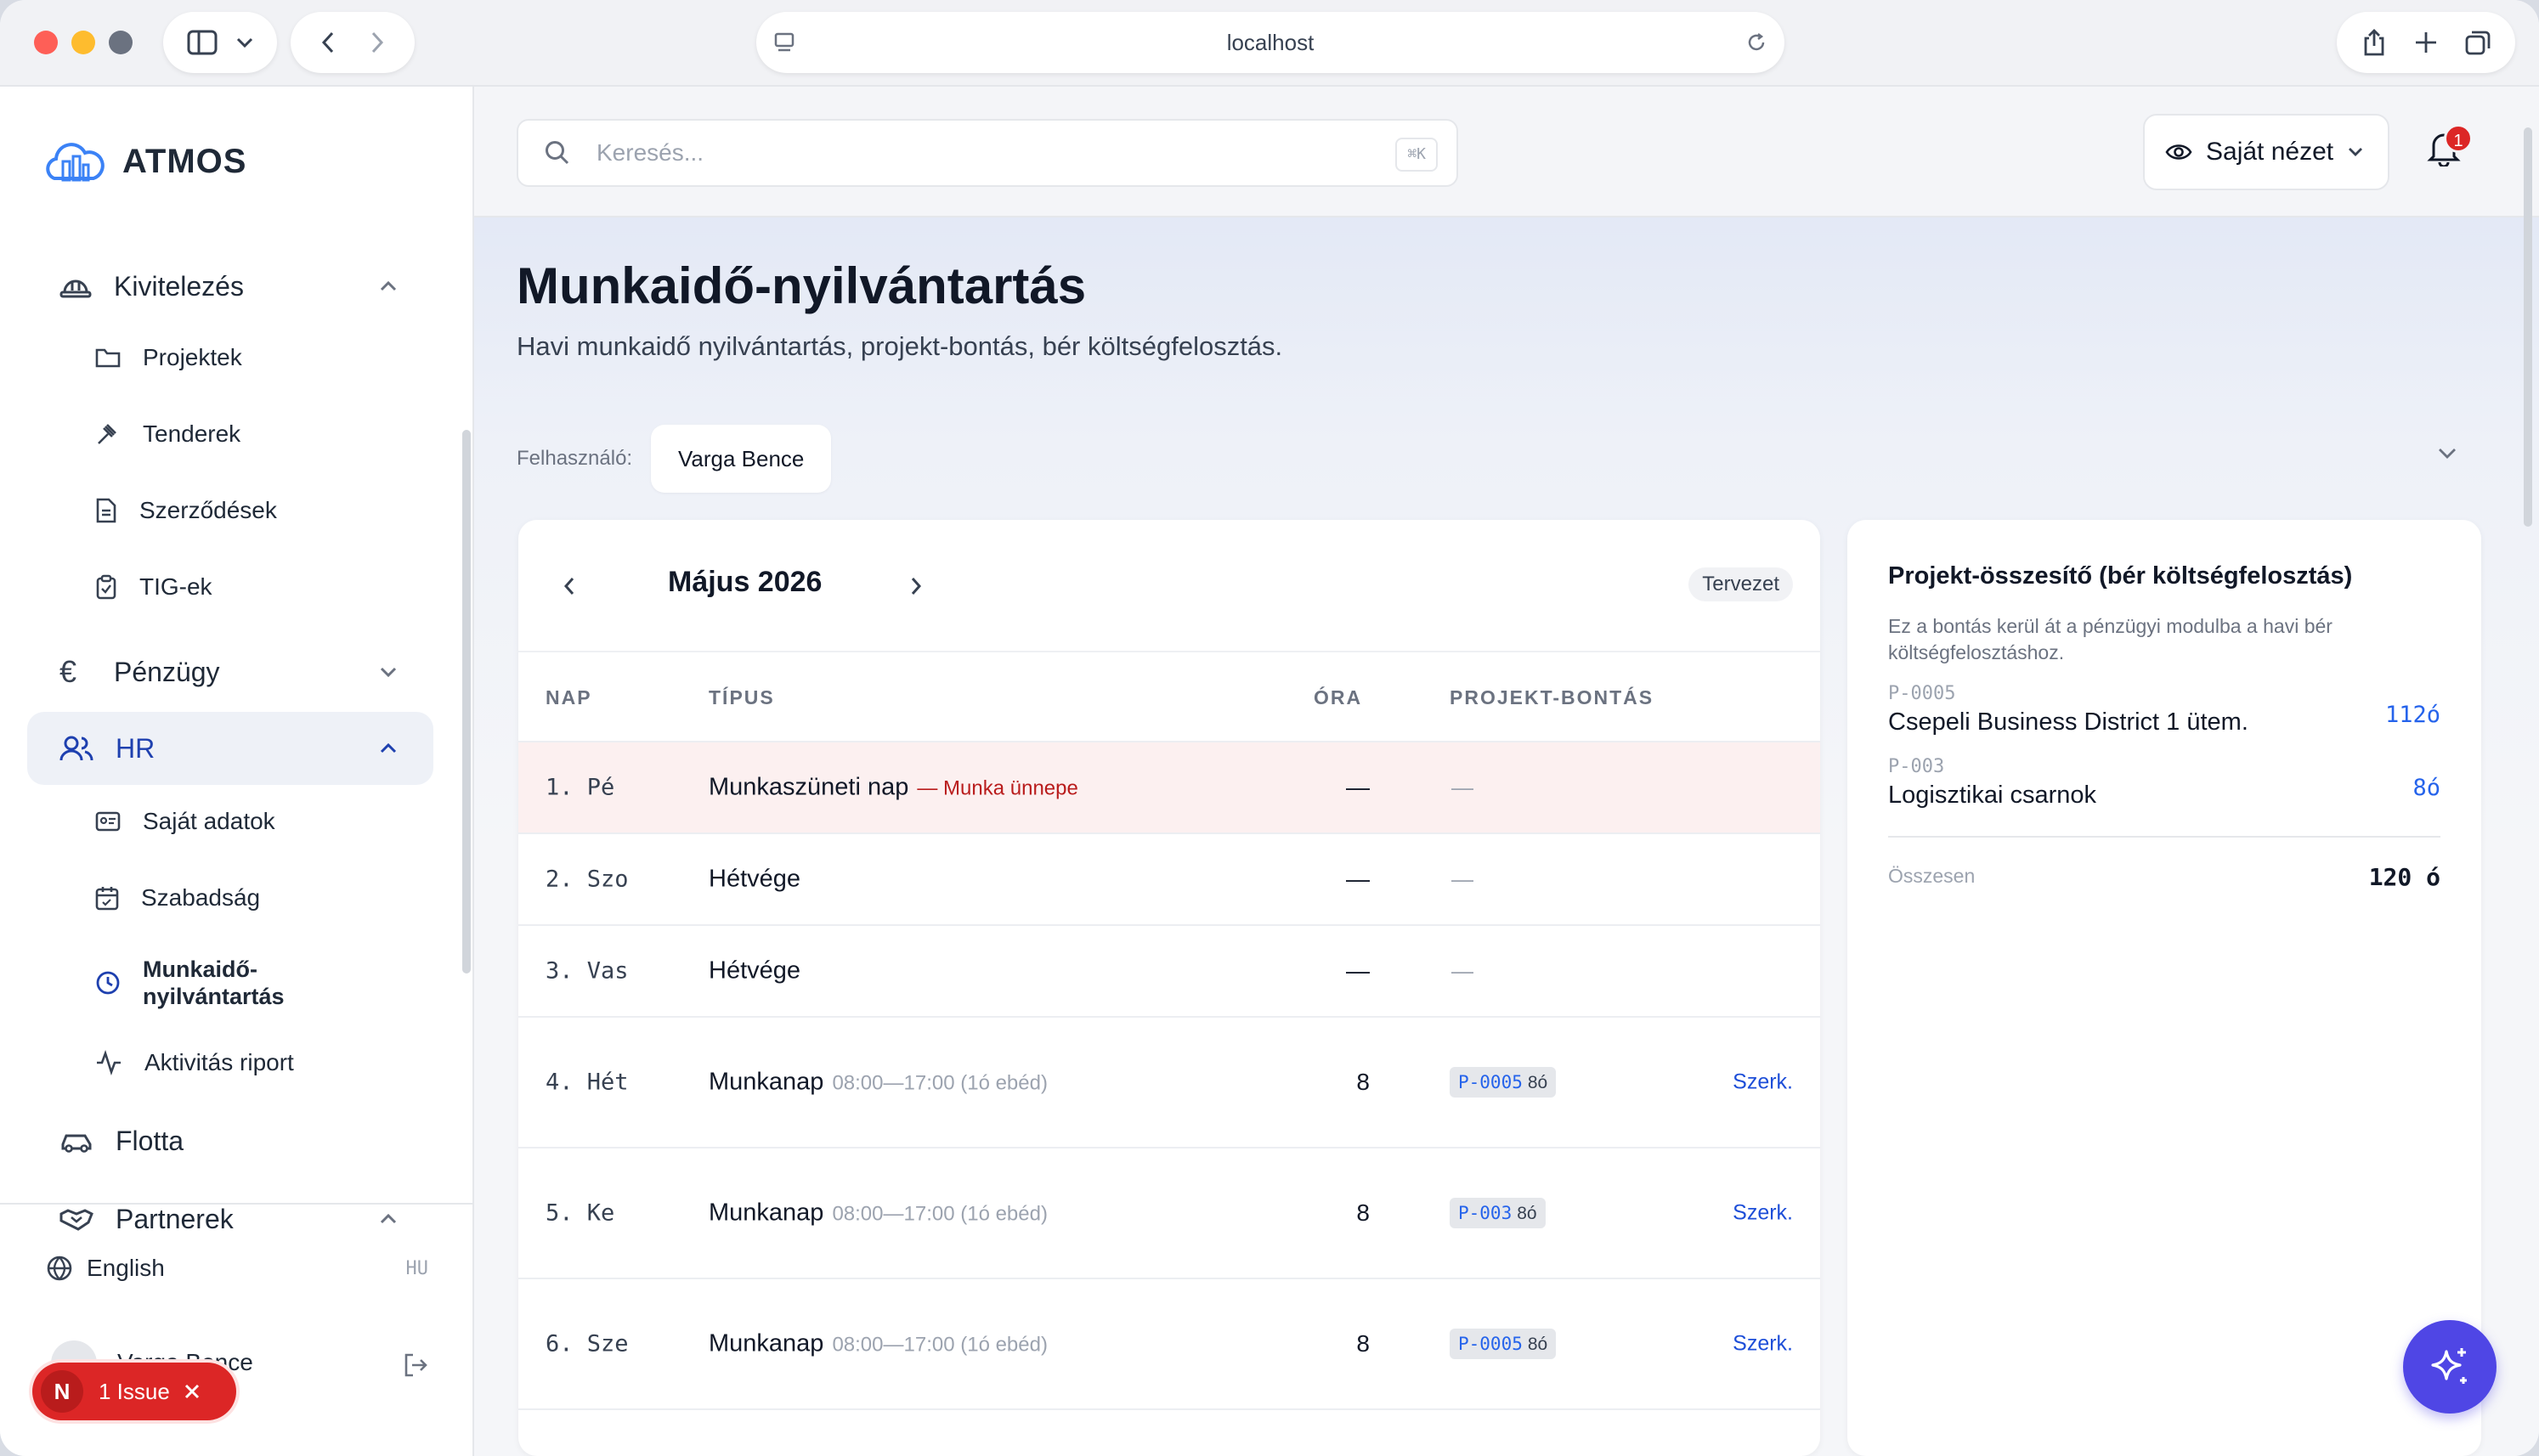  Describe the element at coordinates (77, 1143) in the screenshot. I see `car-icon` at that location.